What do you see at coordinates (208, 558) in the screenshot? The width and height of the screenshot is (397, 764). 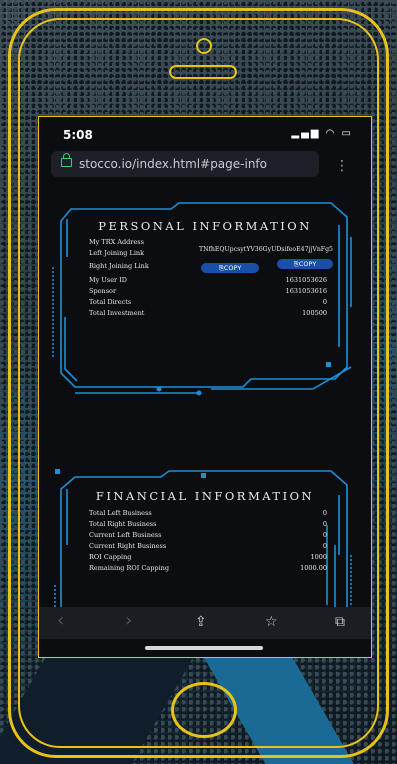 I see `info-row-roi-capping: ROI Capping 1000` at bounding box center [208, 558].